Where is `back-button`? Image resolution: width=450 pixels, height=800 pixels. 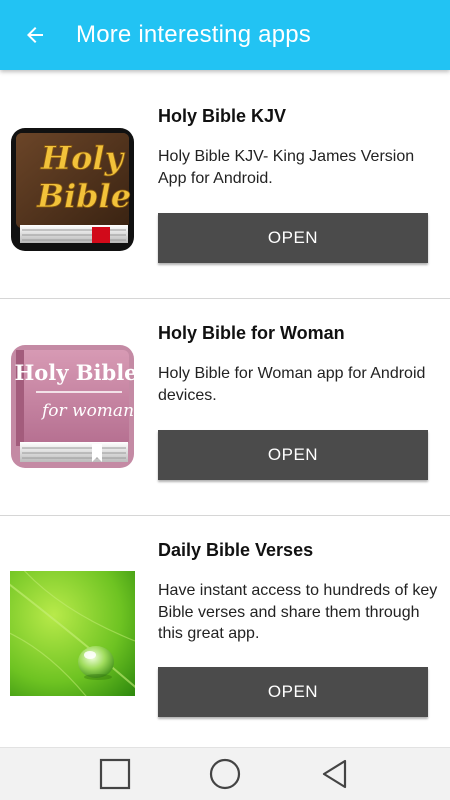
back-button is located at coordinates (35, 35).